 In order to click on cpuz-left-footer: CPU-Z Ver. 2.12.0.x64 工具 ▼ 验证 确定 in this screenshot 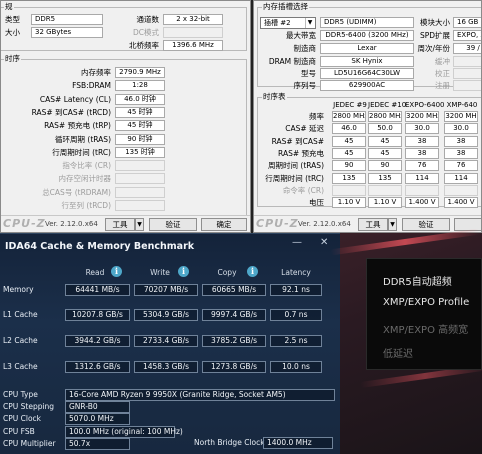, I will do `click(125, 223)`.